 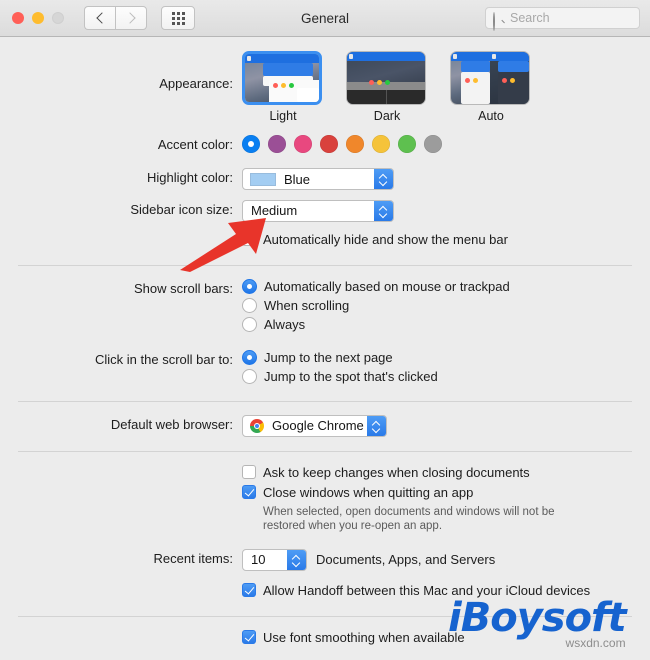 I want to click on click-scroll-option-next-page: Jump to the next page, so click(x=446, y=357).